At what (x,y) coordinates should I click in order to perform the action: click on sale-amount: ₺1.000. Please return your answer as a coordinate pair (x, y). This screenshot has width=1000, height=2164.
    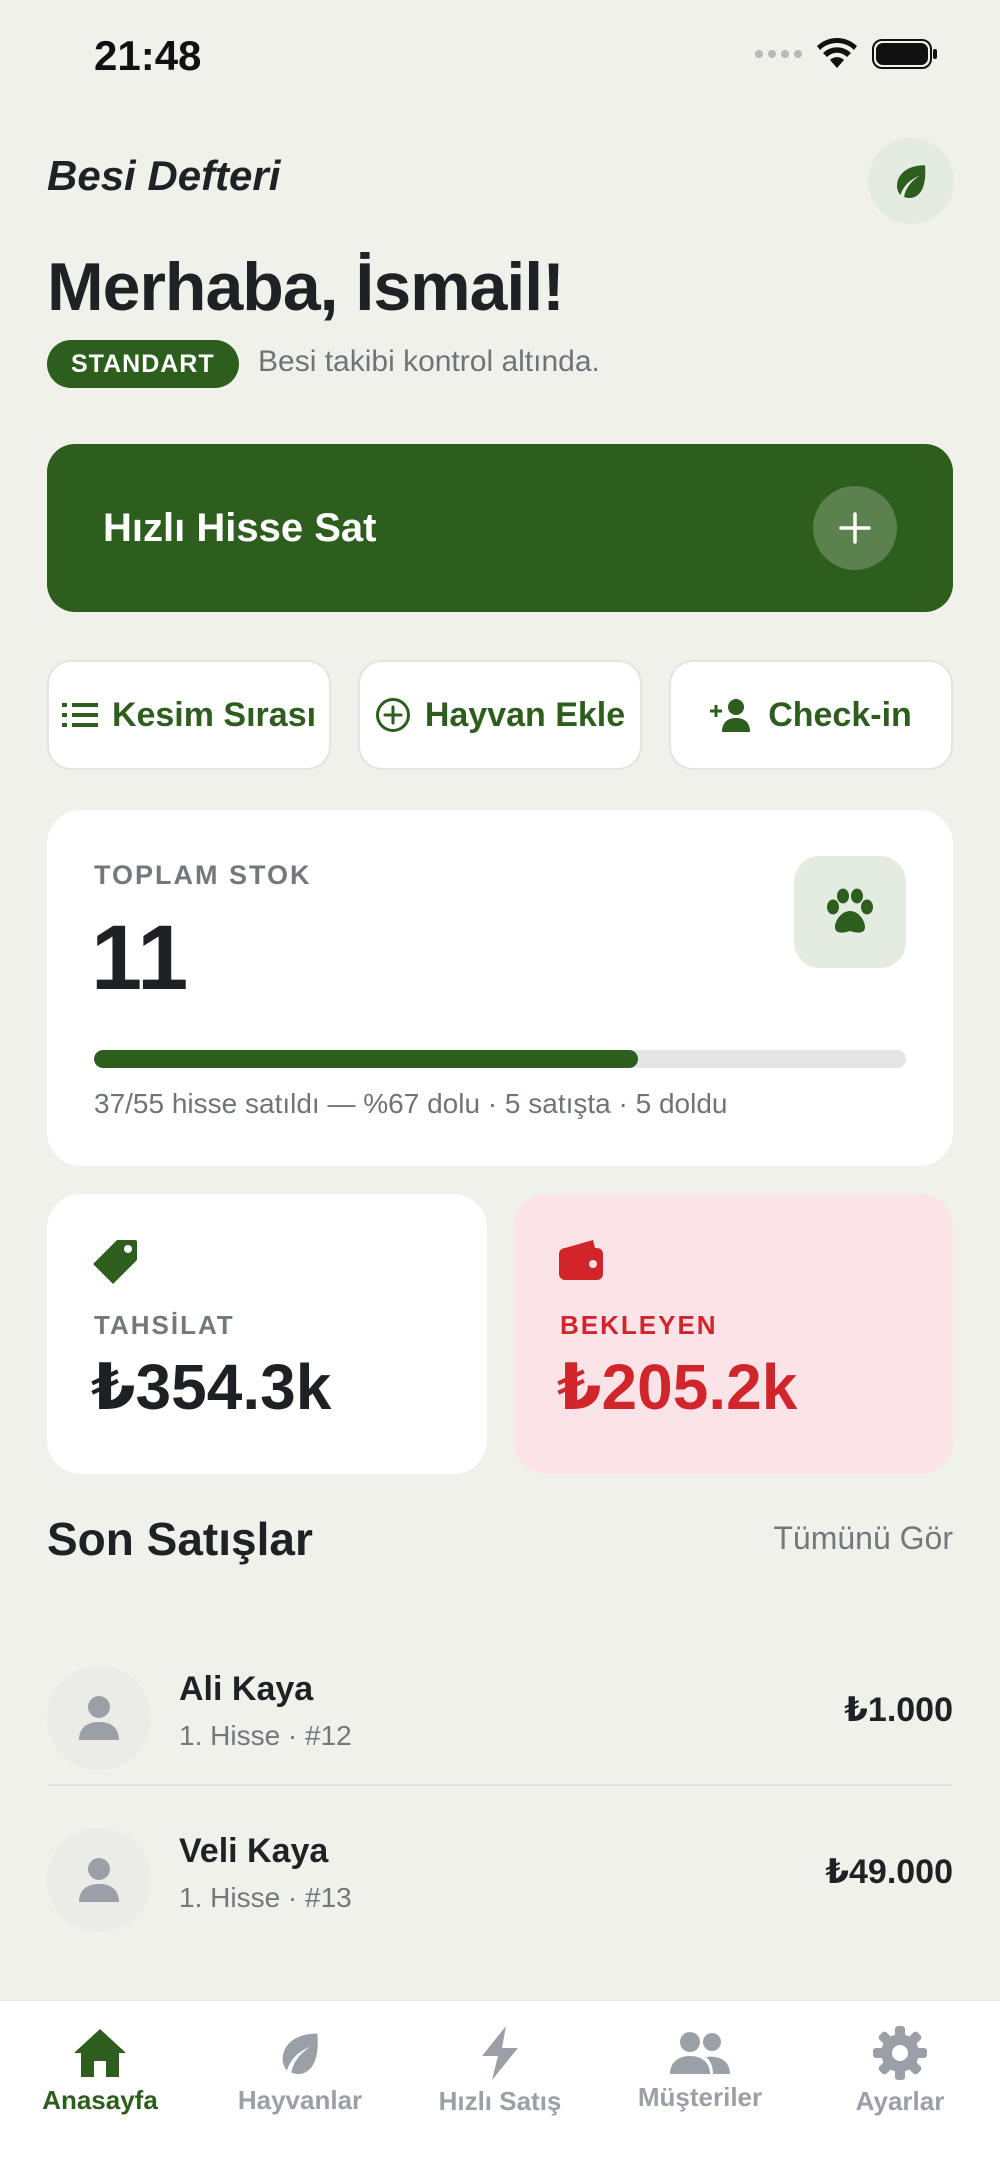
    Looking at the image, I should click on (898, 1710).